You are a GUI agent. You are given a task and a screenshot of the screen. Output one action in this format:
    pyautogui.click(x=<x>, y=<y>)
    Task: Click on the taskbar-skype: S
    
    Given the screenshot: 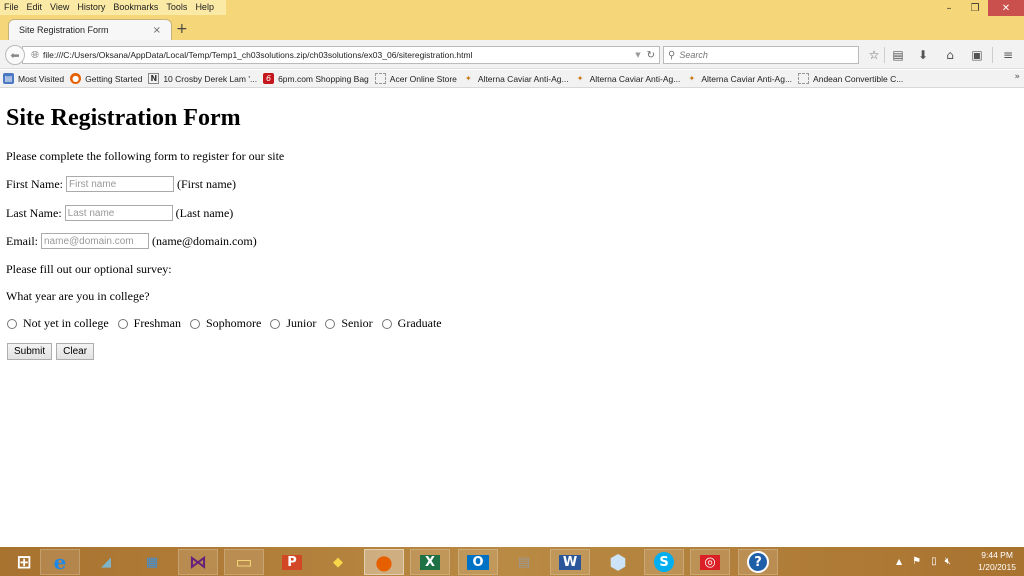 What is the action you would take?
    pyautogui.click(x=664, y=562)
    